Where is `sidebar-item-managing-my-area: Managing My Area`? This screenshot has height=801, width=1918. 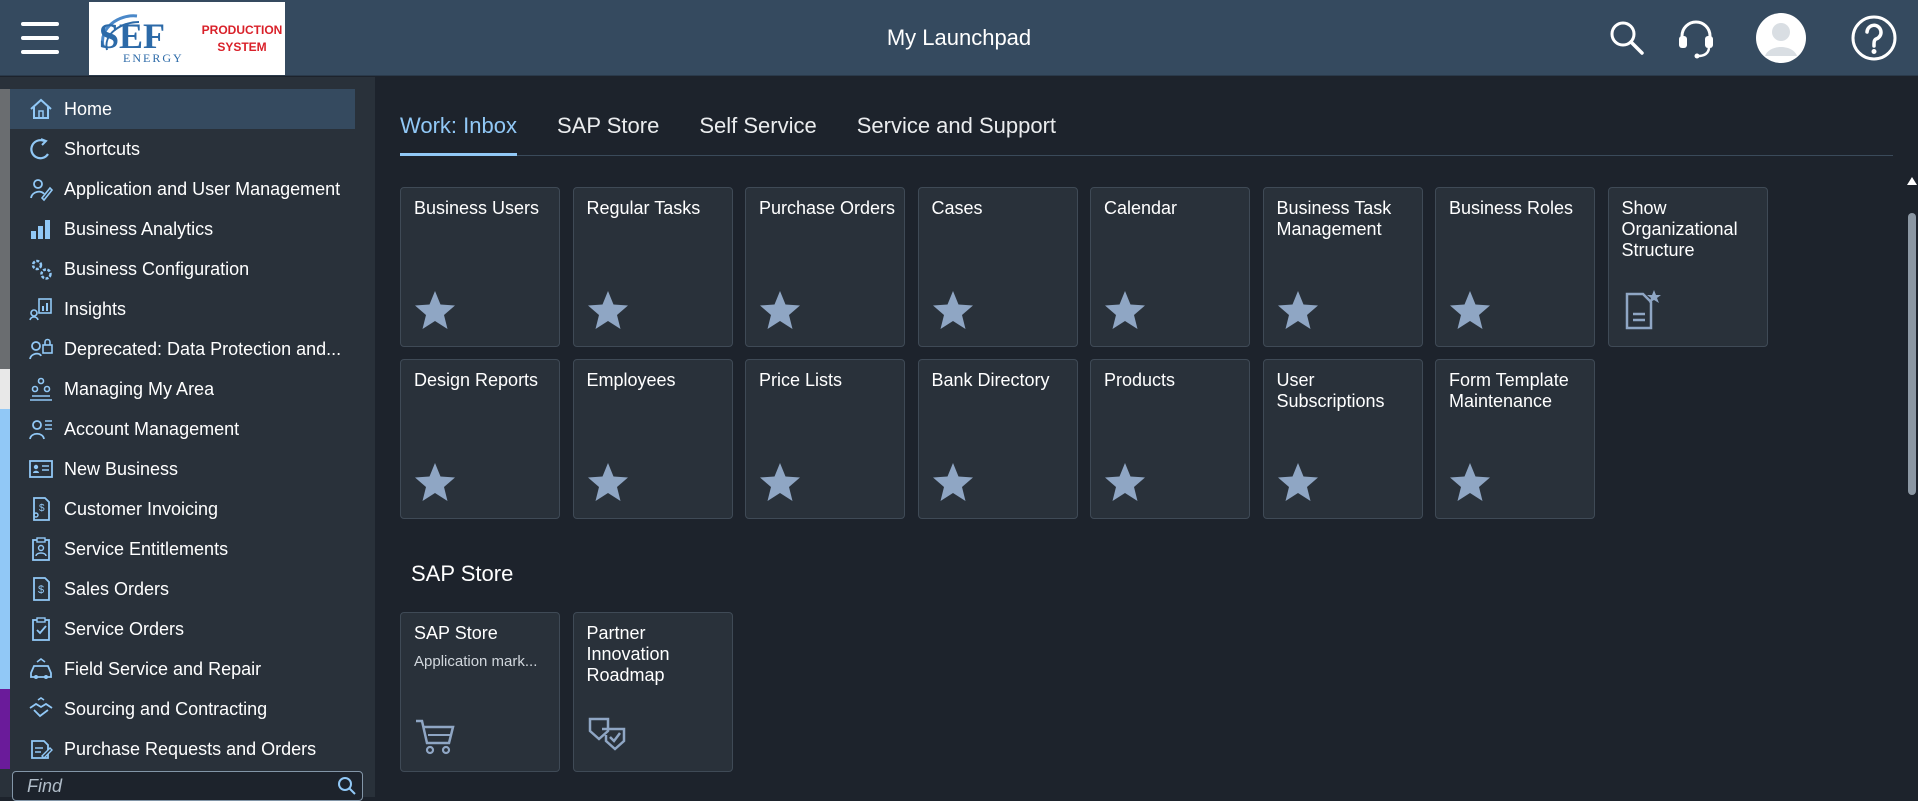
sidebar-item-managing-my-area: Managing My Area is located at coordinates (182, 389).